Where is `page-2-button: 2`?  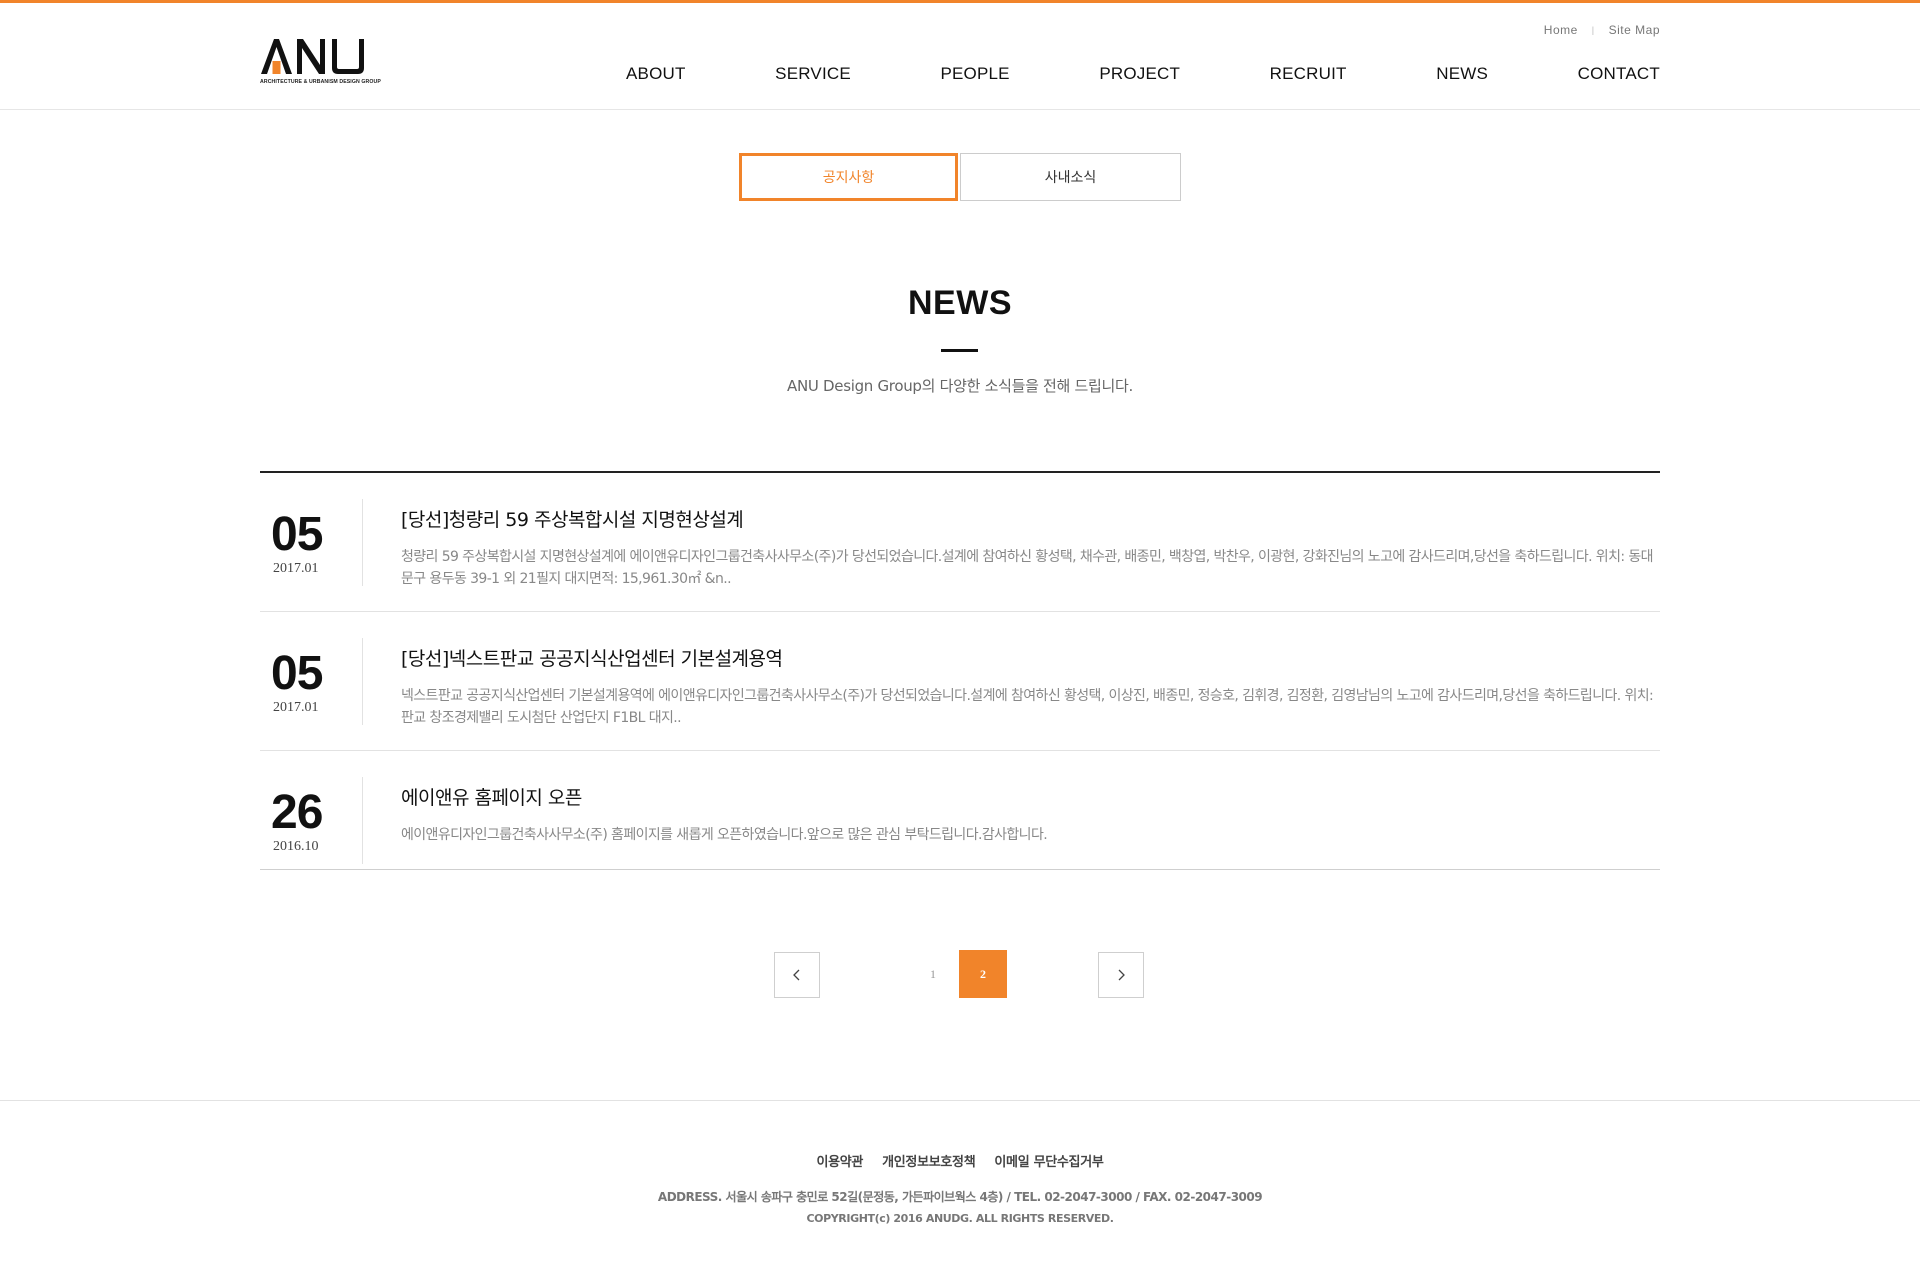 page-2-button: 2 is located at coordinates (983, 974).